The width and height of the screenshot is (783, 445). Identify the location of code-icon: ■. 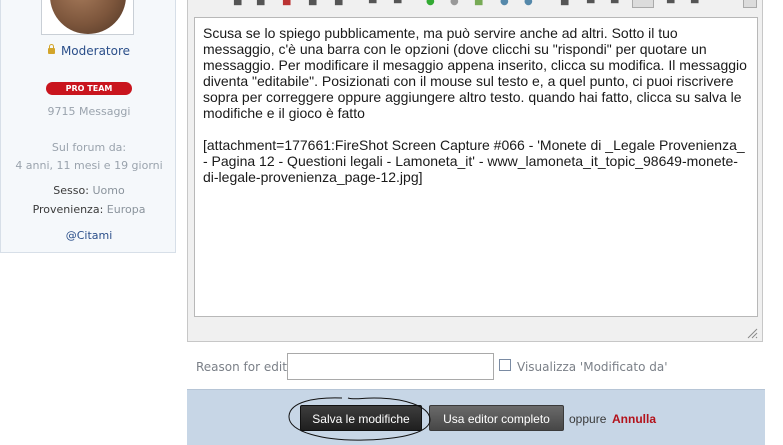
(564, 3).